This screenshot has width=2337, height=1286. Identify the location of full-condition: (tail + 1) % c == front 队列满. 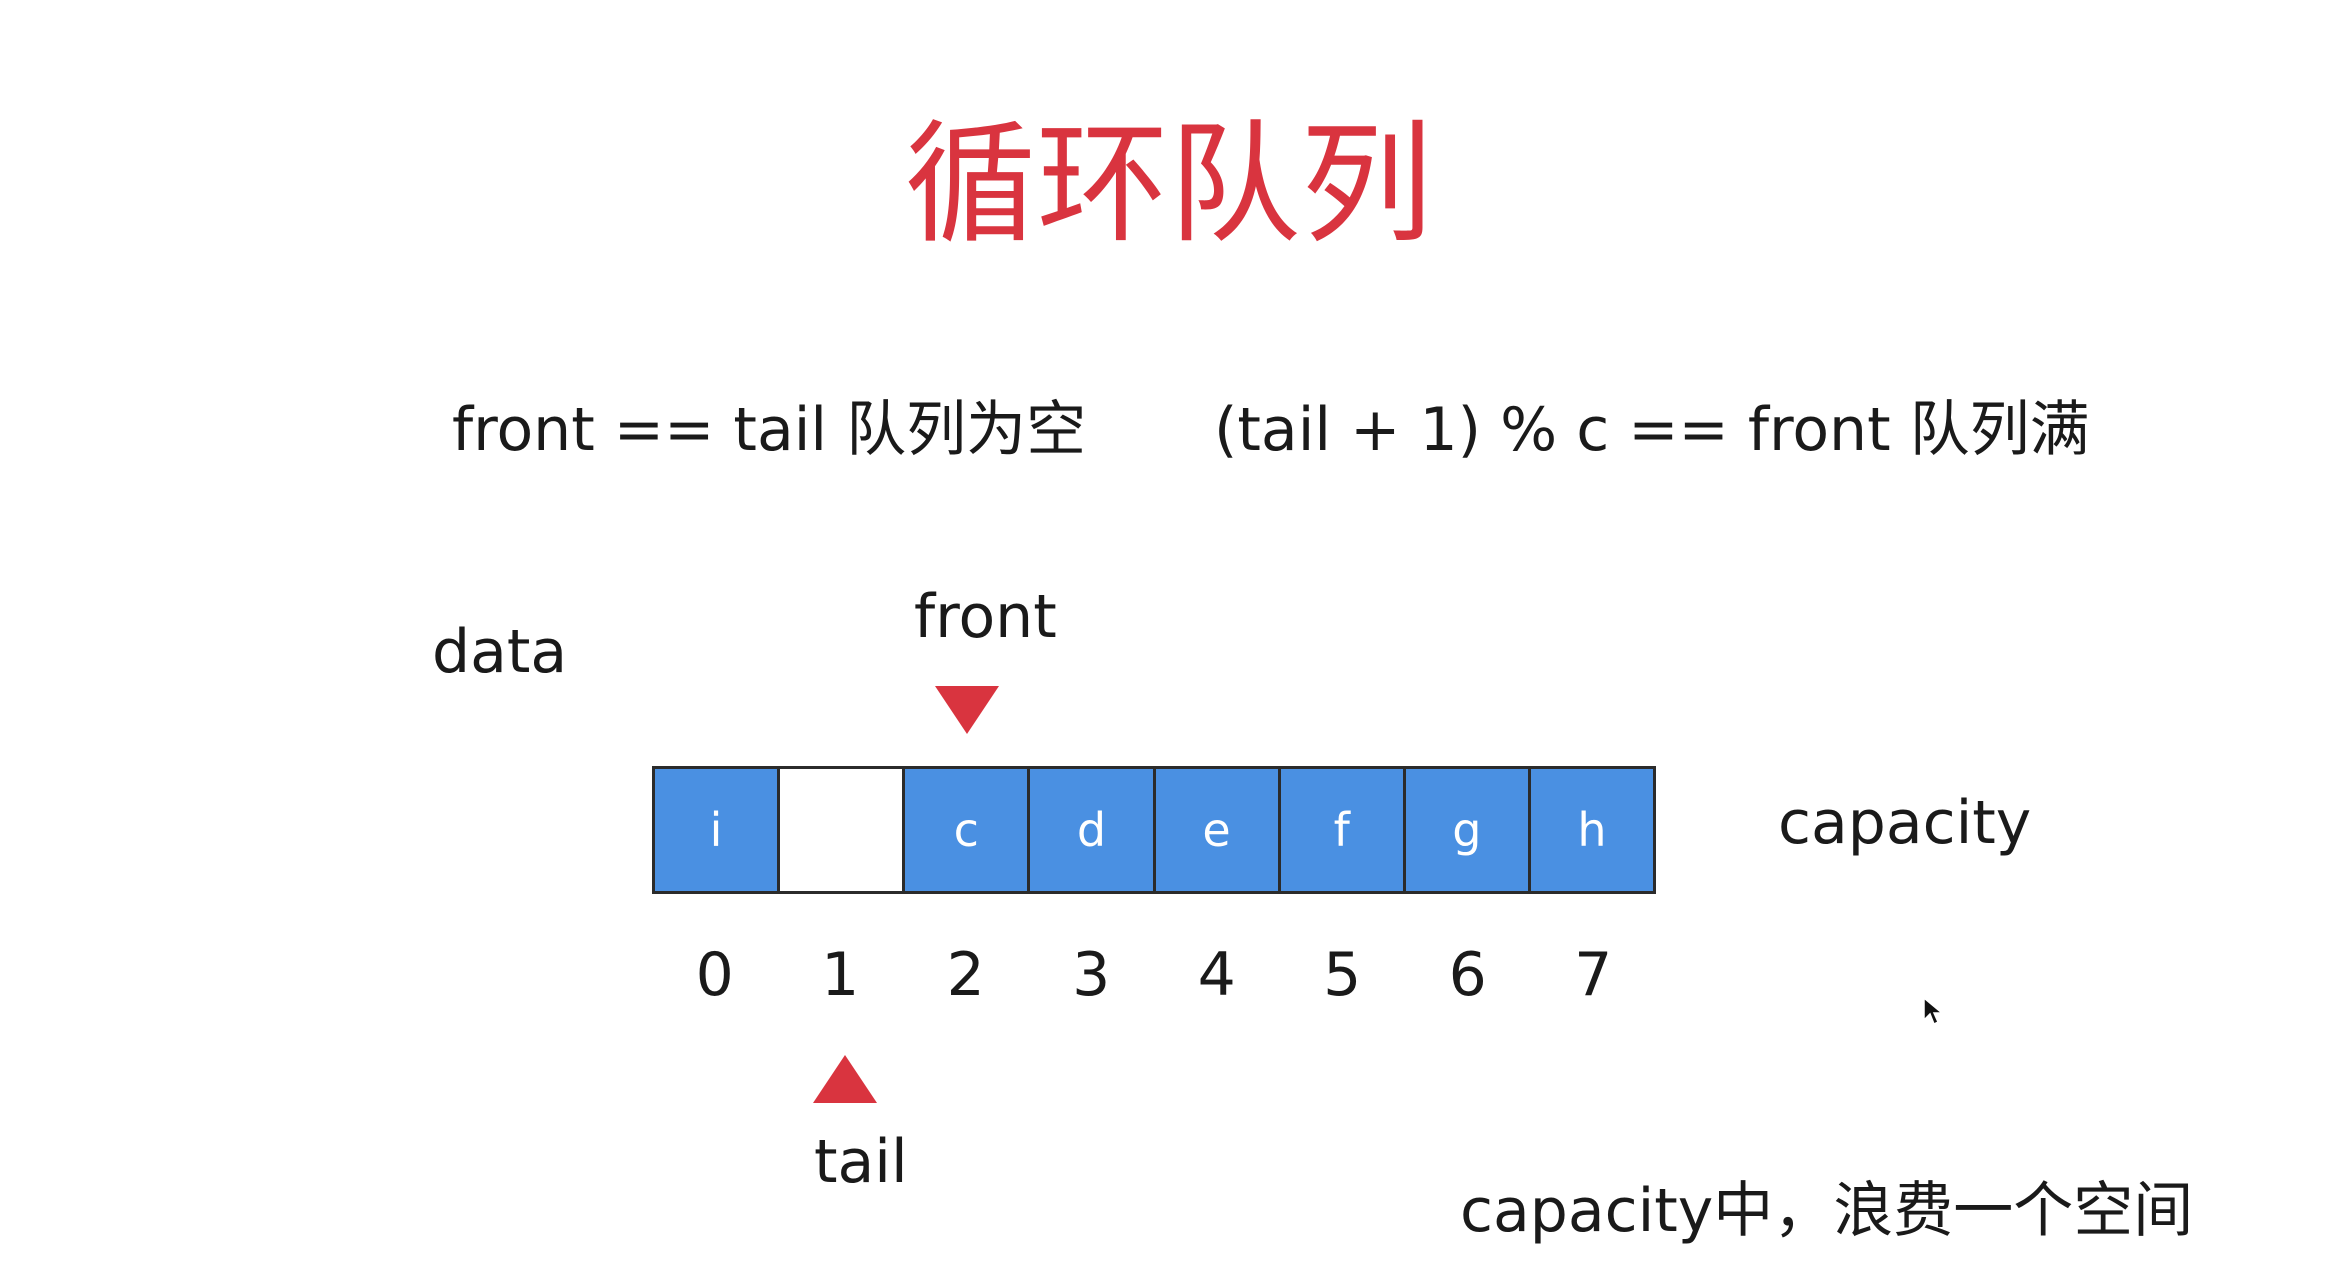
(1652, 430).